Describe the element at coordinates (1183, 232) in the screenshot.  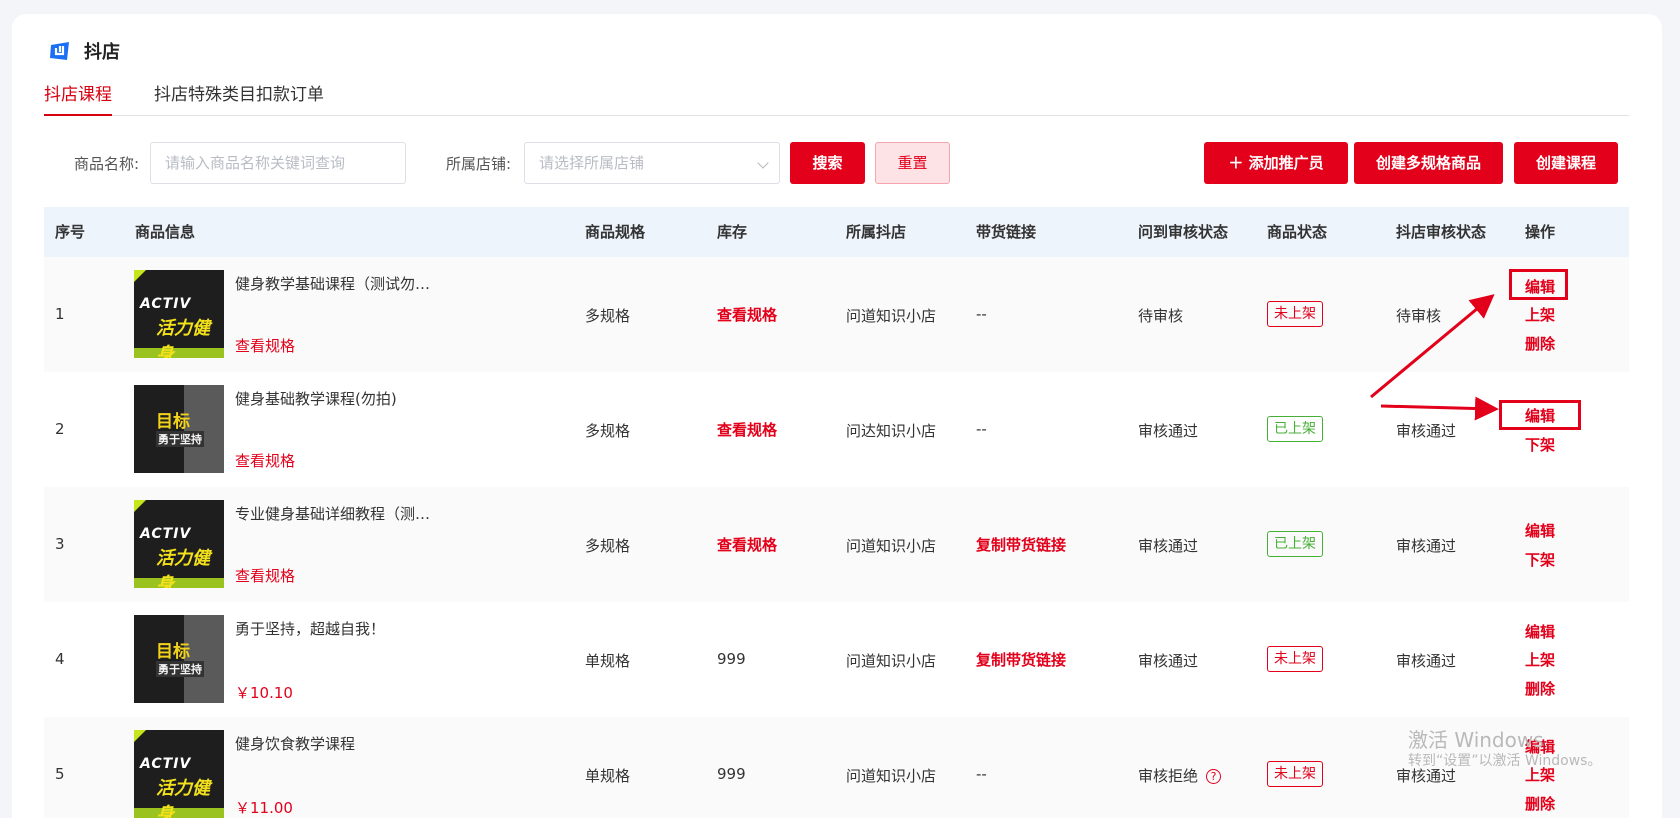
I see `th-audit-status: 问到审核状态` at that location.